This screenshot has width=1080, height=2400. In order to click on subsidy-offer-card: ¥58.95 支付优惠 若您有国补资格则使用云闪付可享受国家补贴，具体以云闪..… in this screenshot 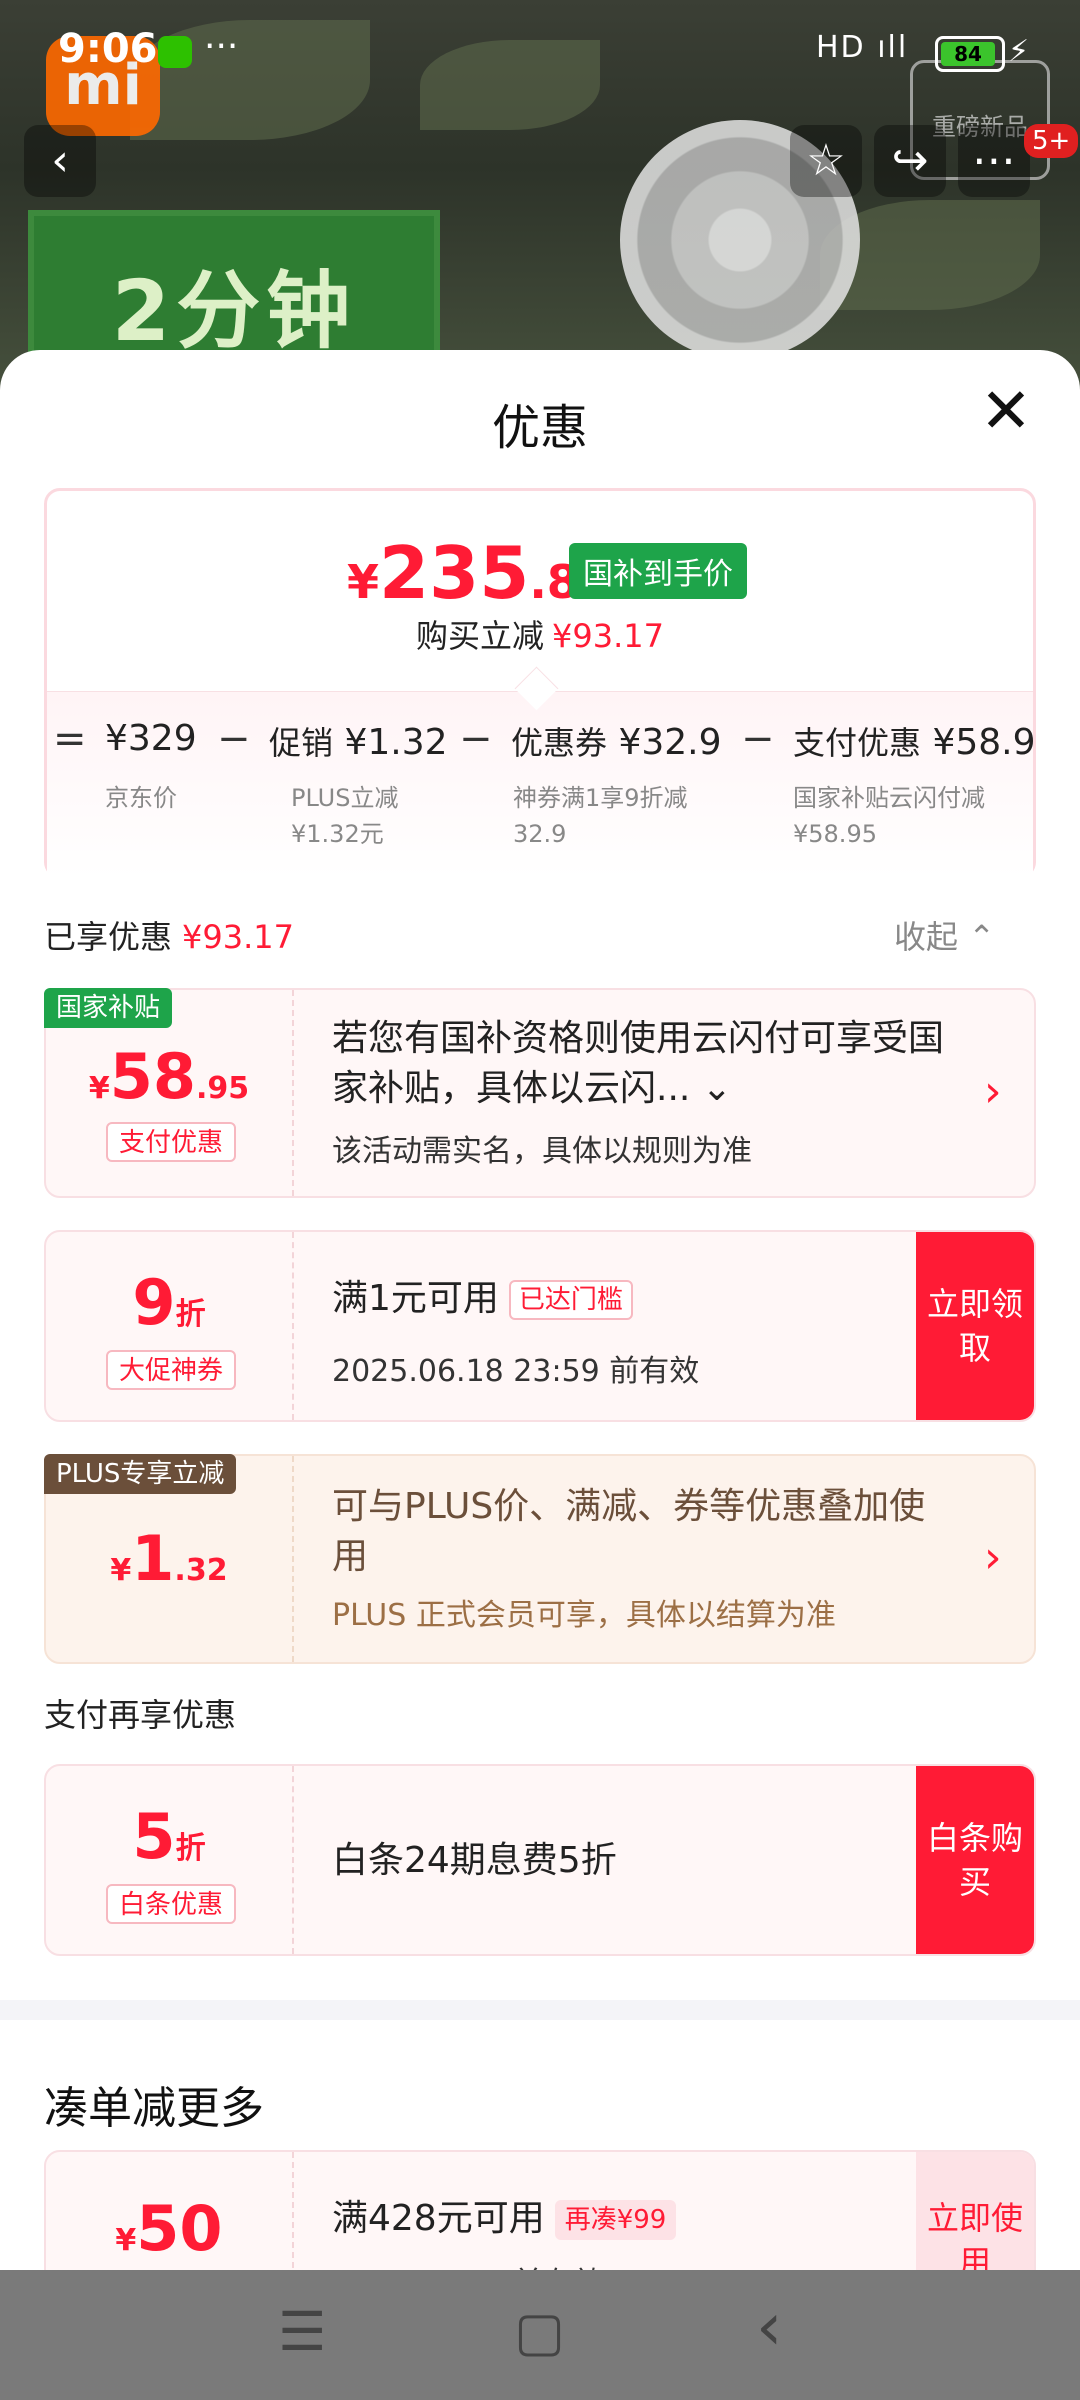, I will do `click(540, 1093)`.